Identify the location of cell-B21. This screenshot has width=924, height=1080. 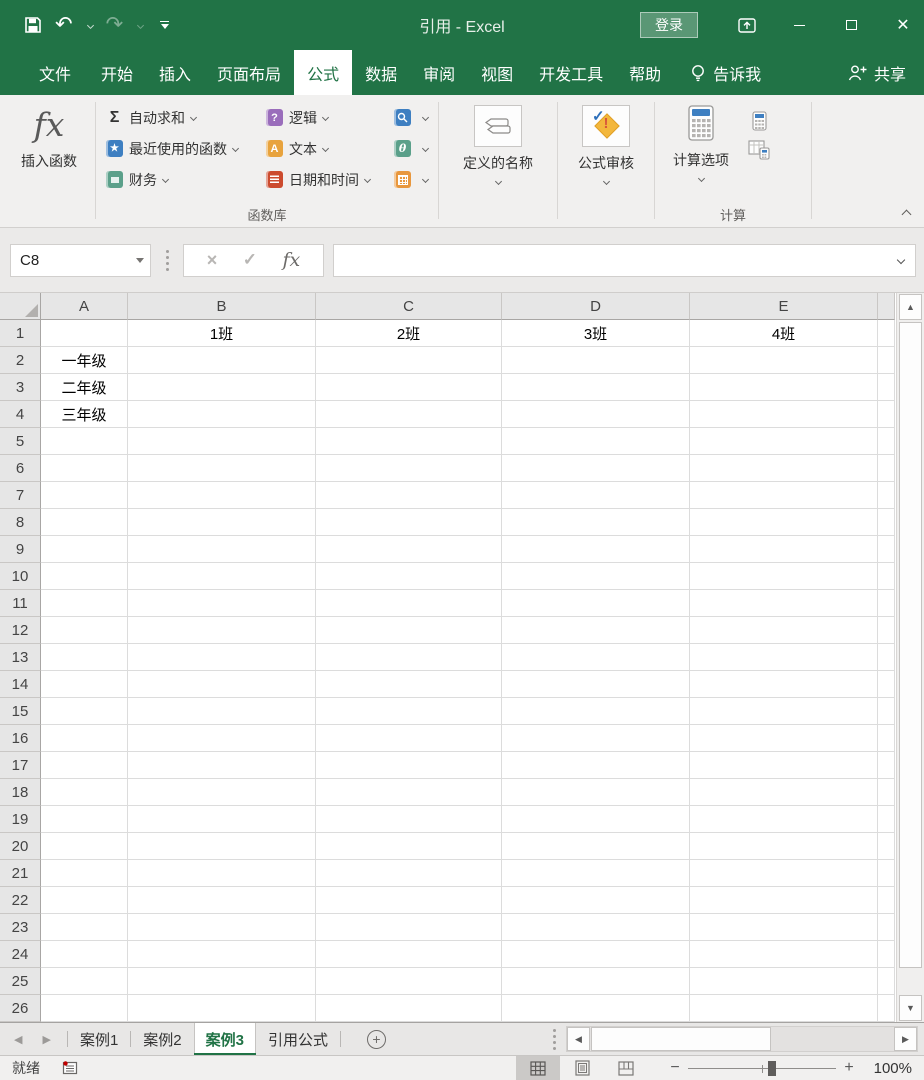
(222, 873).